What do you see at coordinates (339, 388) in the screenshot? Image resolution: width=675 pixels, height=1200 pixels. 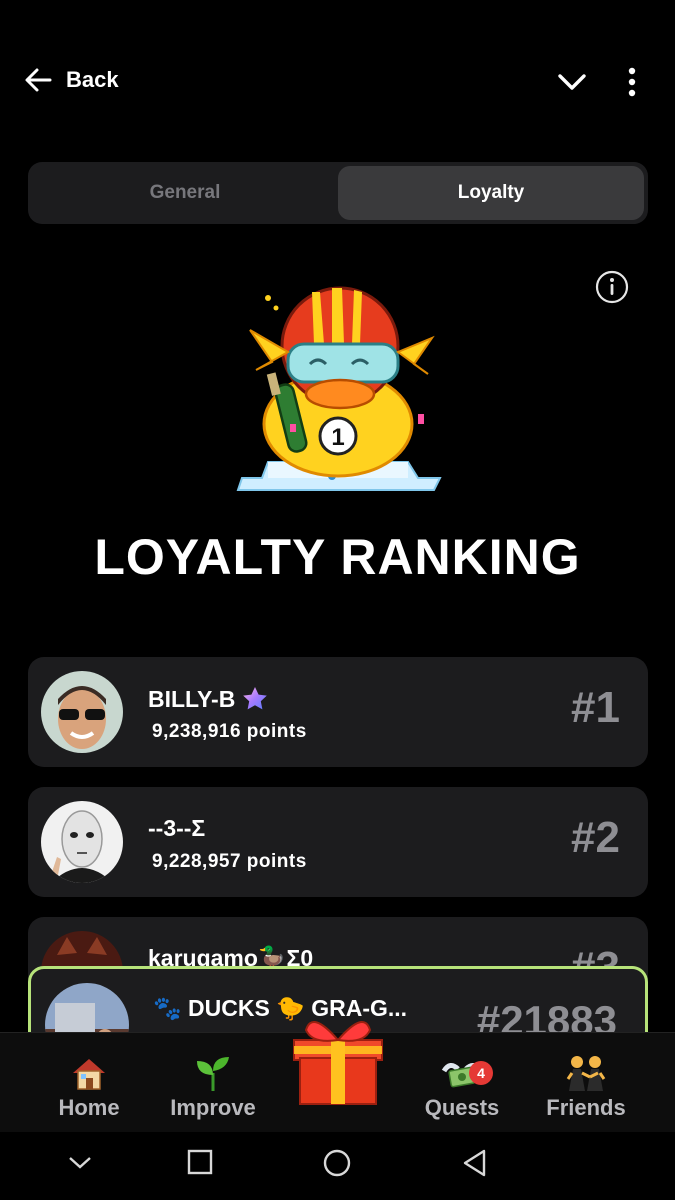 I see `duck-champion-mascot: 1` at bounding box center [339, 388].